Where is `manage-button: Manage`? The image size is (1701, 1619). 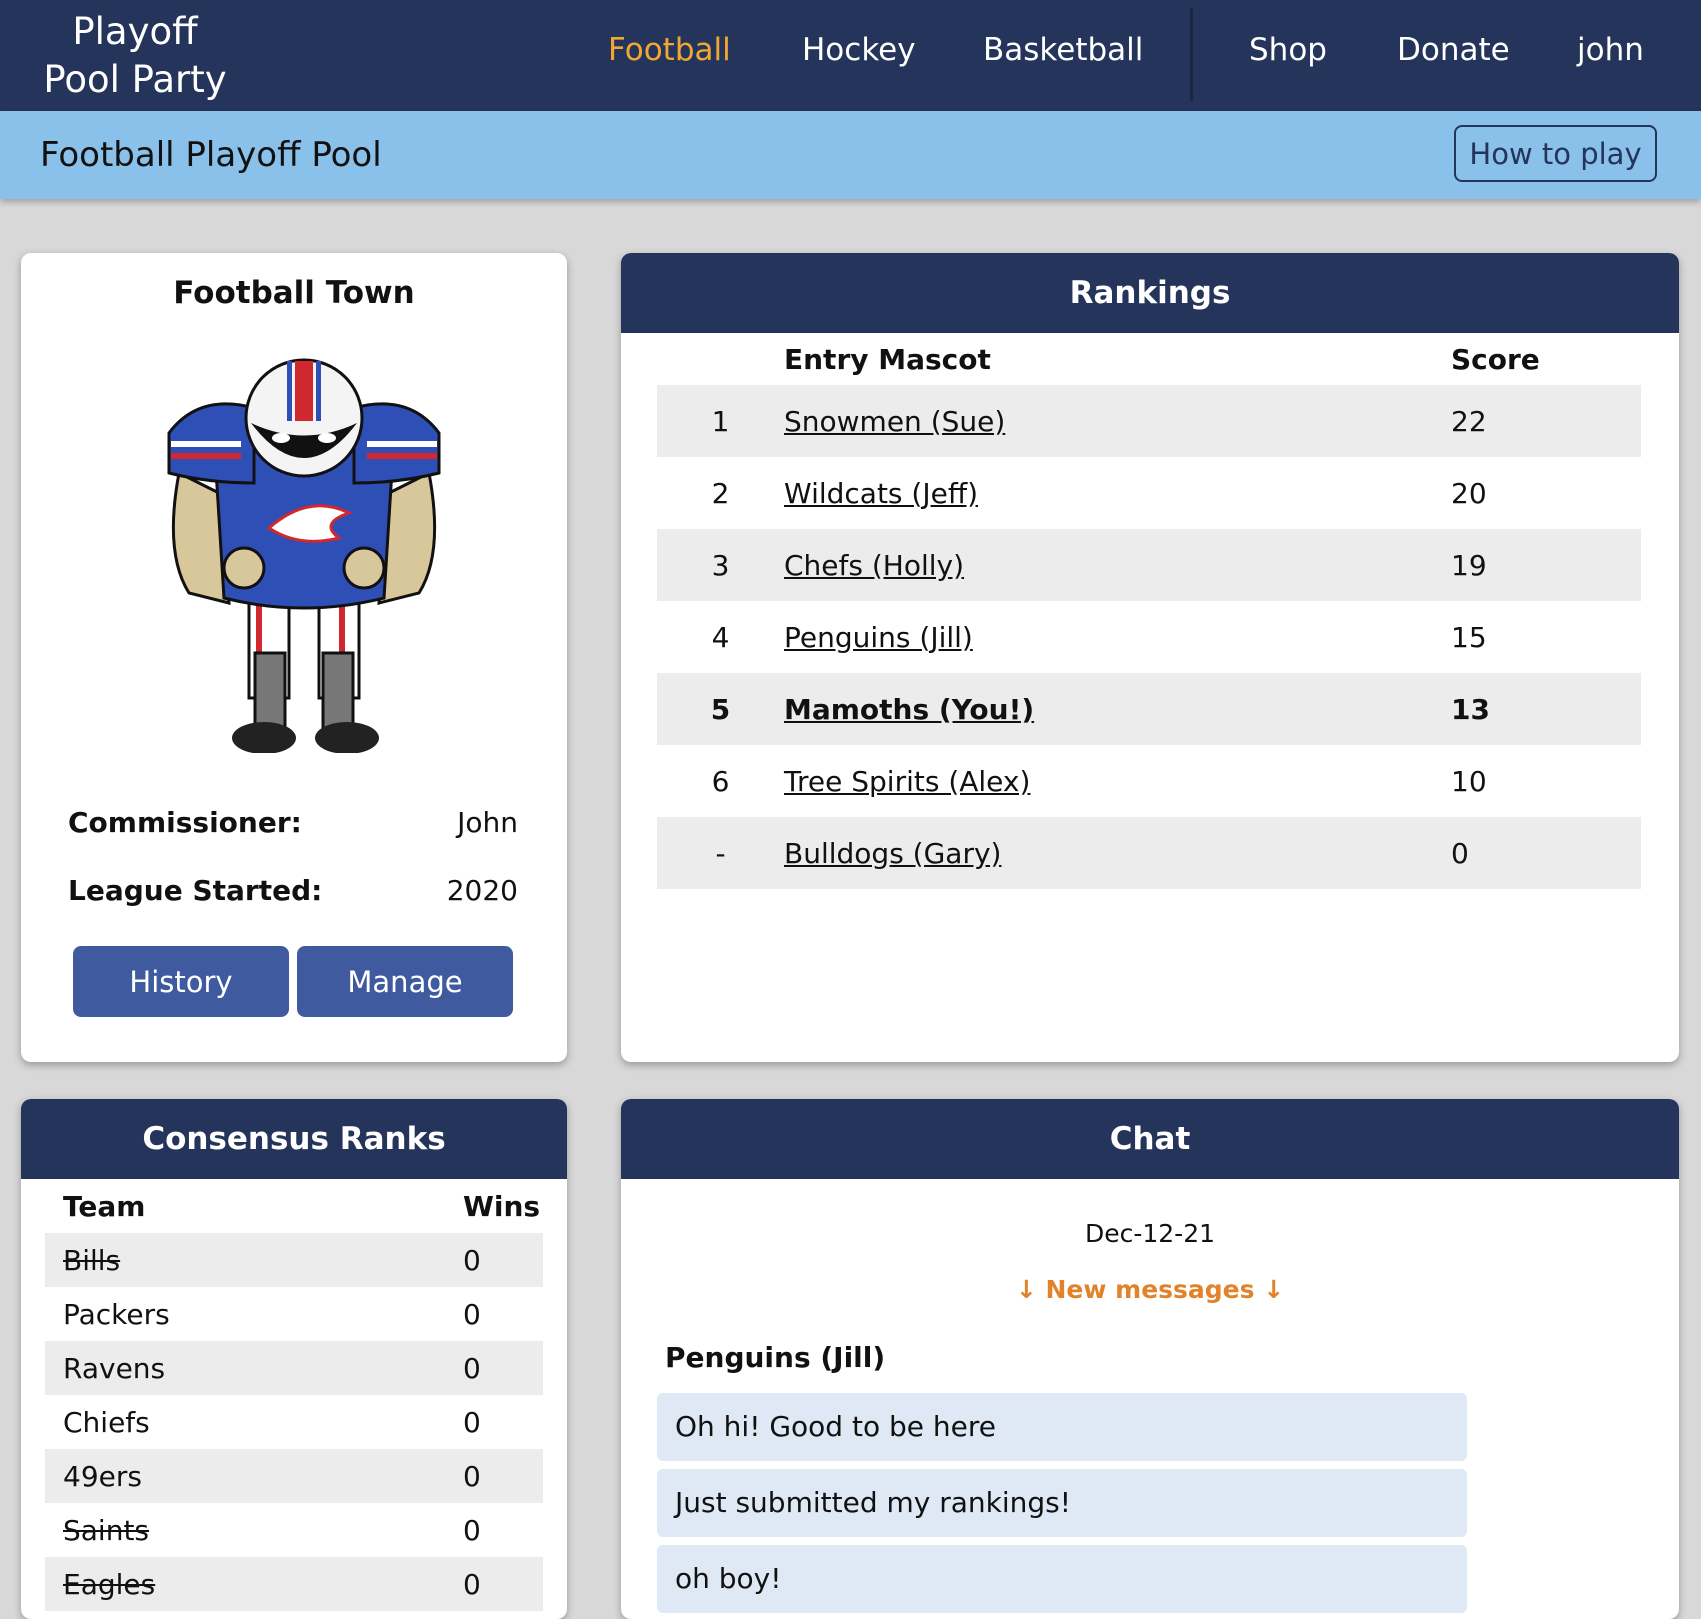 manage-button: Manage is located at coordinates (405, 981).